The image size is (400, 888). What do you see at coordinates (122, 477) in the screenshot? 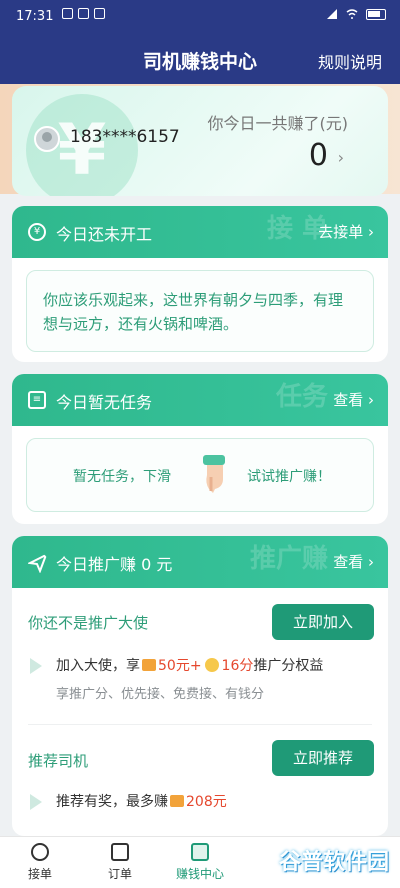
I see `empty-task-text: 暂无任务，下滑` at bounding box center [122, 477].